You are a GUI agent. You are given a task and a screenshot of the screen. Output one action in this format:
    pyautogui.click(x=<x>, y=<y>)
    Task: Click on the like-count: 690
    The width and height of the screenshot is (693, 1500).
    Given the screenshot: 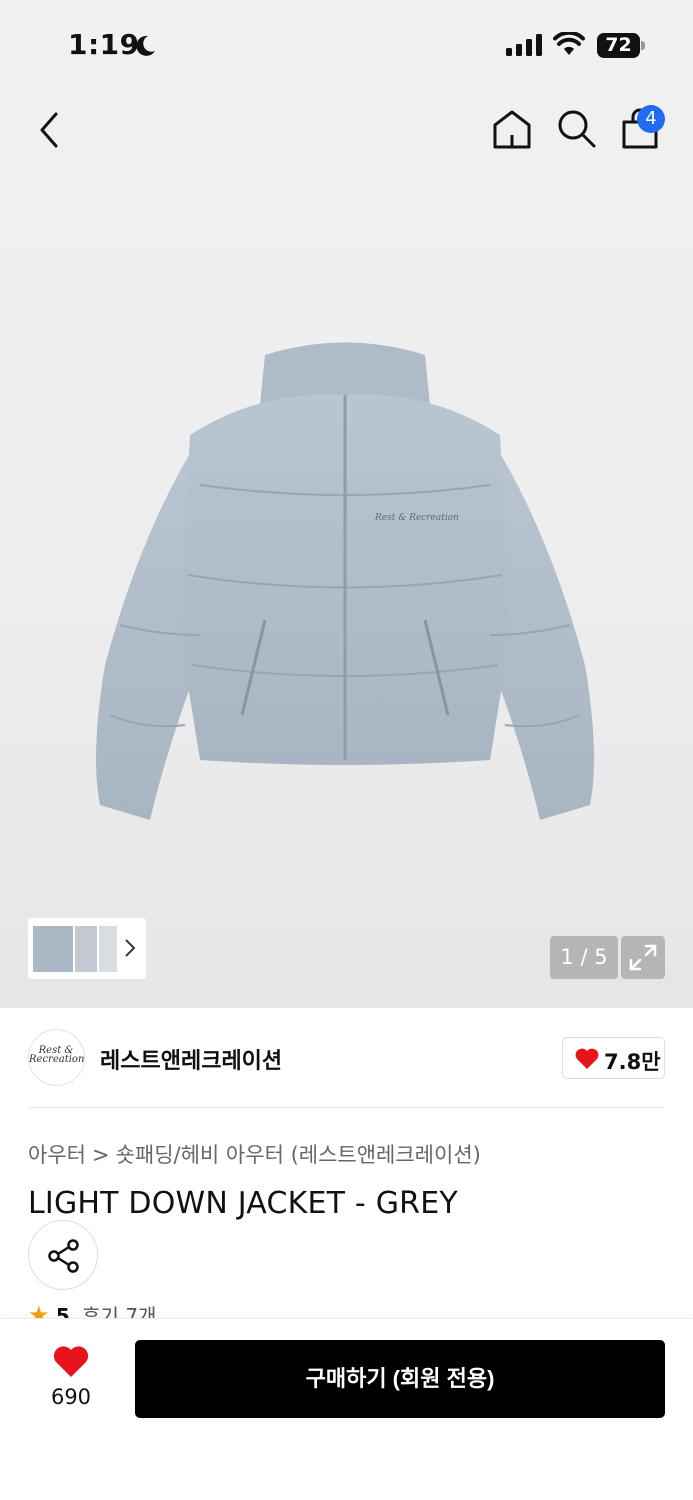 What is the action you would take?
    pyautogui.click(x=71, y=1397)
    